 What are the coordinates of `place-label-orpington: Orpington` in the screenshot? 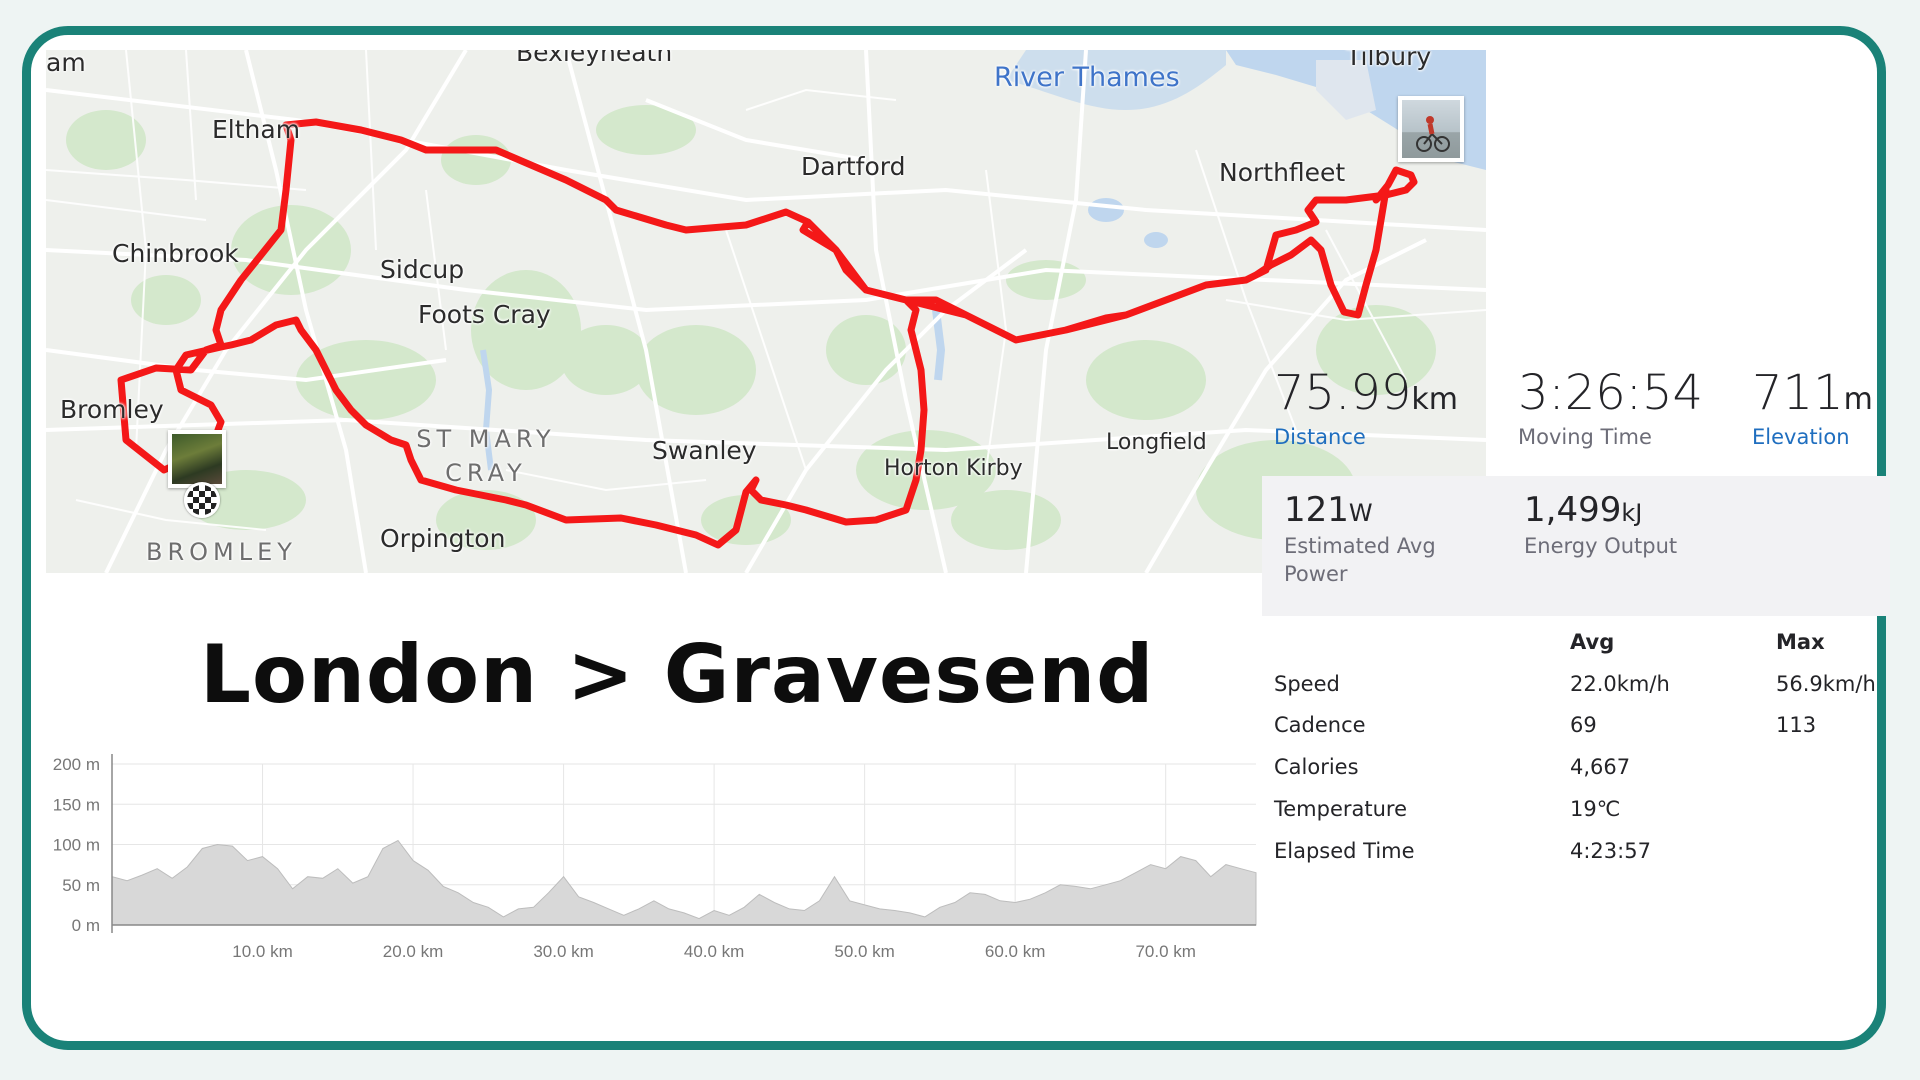 It's located at (443, 538).